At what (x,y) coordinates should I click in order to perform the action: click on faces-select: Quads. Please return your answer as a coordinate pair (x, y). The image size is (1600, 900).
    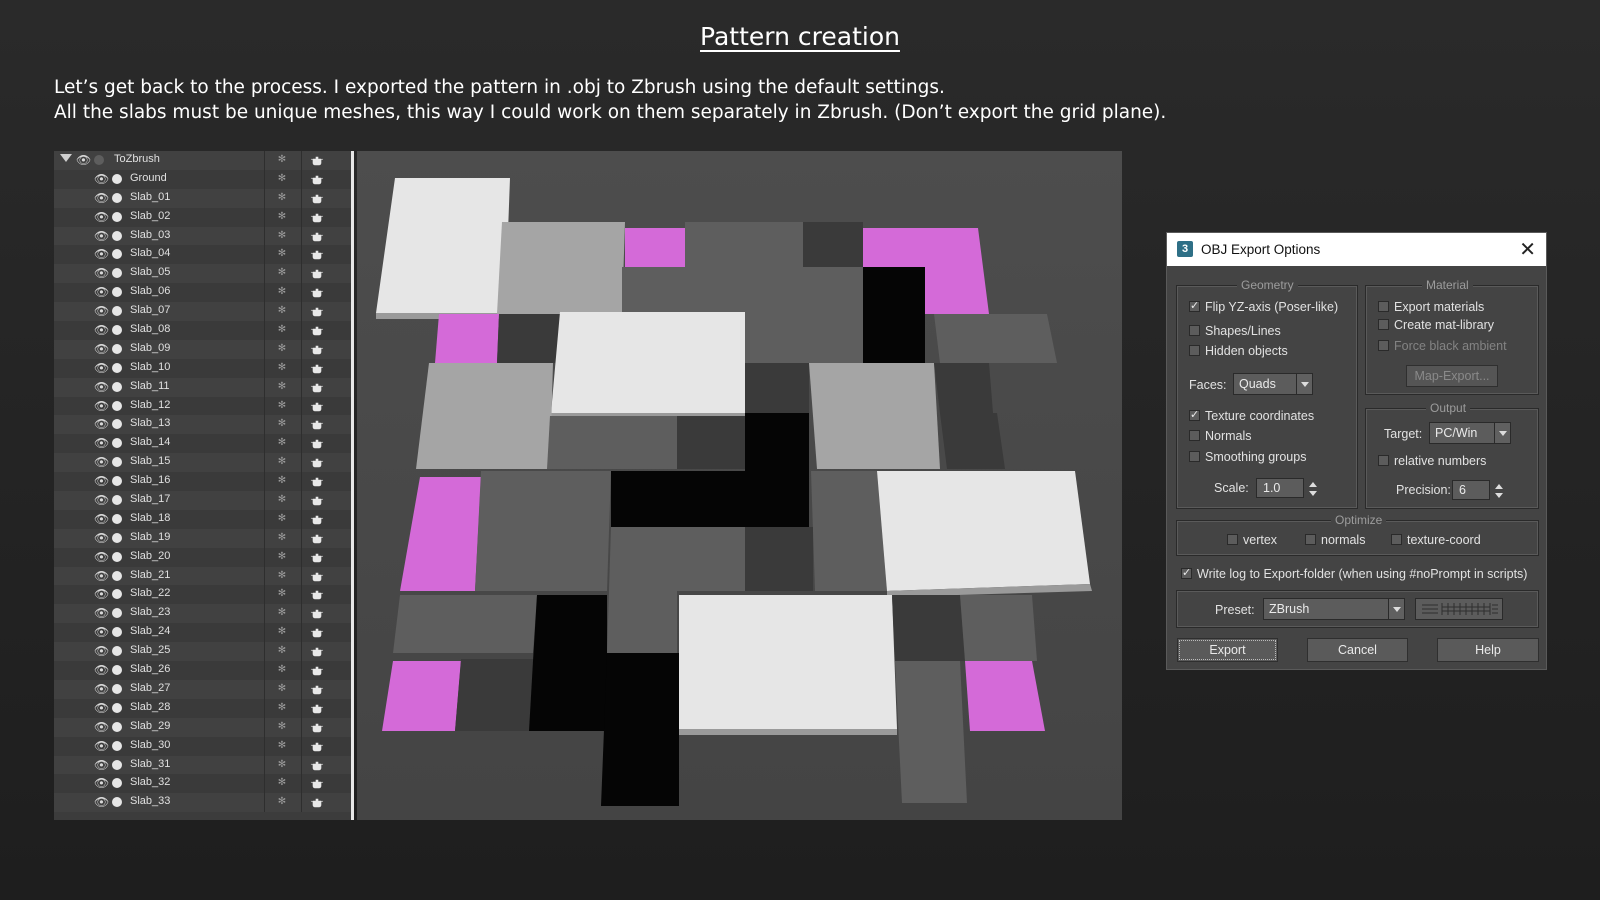
    Looking at the image, I should click on (1273, 384).